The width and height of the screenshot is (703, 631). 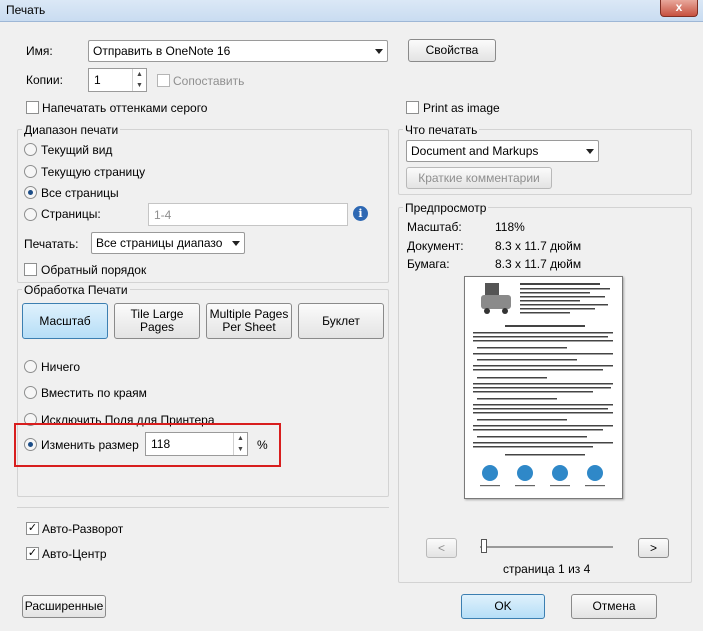 What do you see at coordinates (434, 227) in the screenshot?
I see `preview-scale-label: Масштаб:` at bounding box center [434, 227].